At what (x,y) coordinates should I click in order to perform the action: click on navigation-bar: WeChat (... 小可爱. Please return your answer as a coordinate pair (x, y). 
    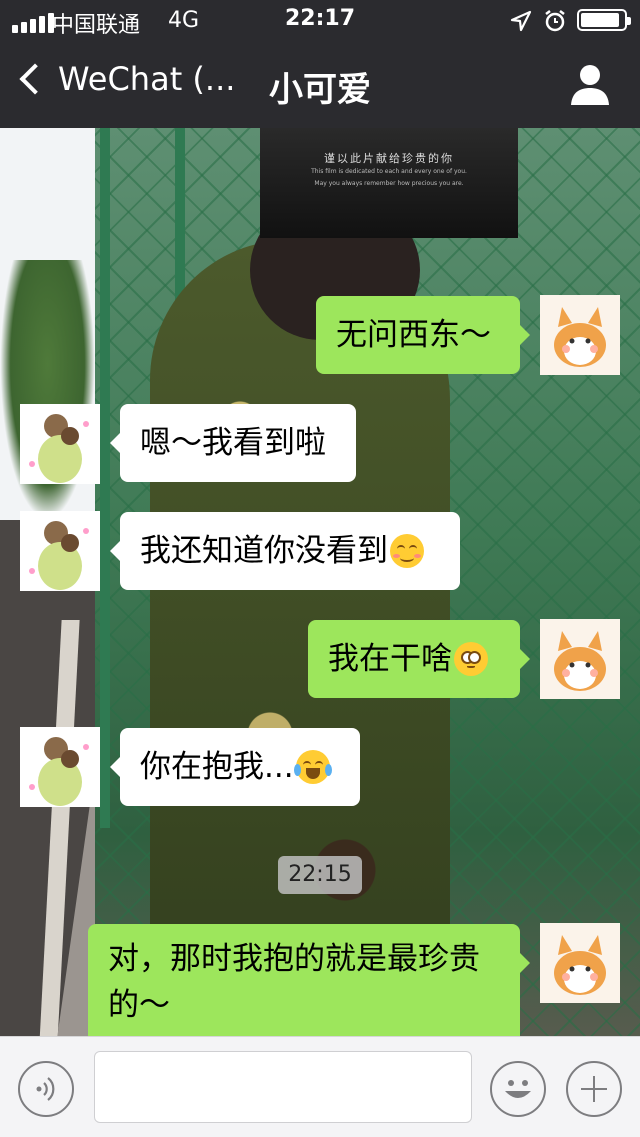
    Looking at the image, I should click on (320, 84).